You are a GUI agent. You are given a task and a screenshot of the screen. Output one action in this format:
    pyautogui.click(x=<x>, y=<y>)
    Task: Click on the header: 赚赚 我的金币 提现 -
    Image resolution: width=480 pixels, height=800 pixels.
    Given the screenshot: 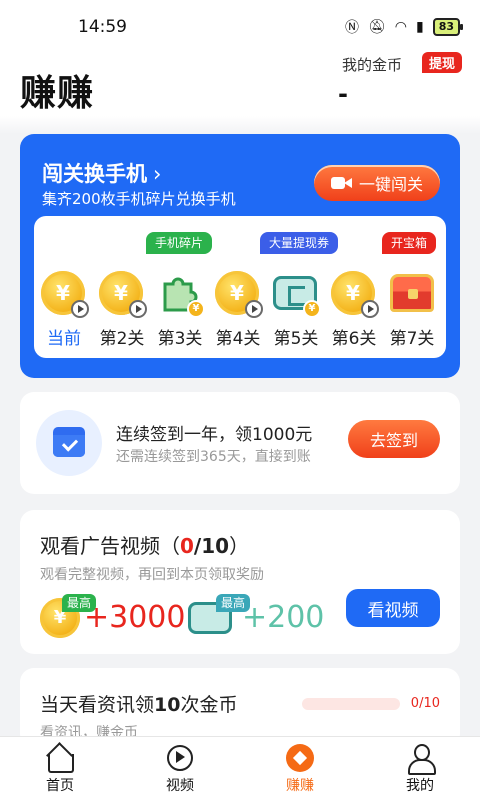 What is the action you would take?
    pyautogui.click(x=240, y=84)
    